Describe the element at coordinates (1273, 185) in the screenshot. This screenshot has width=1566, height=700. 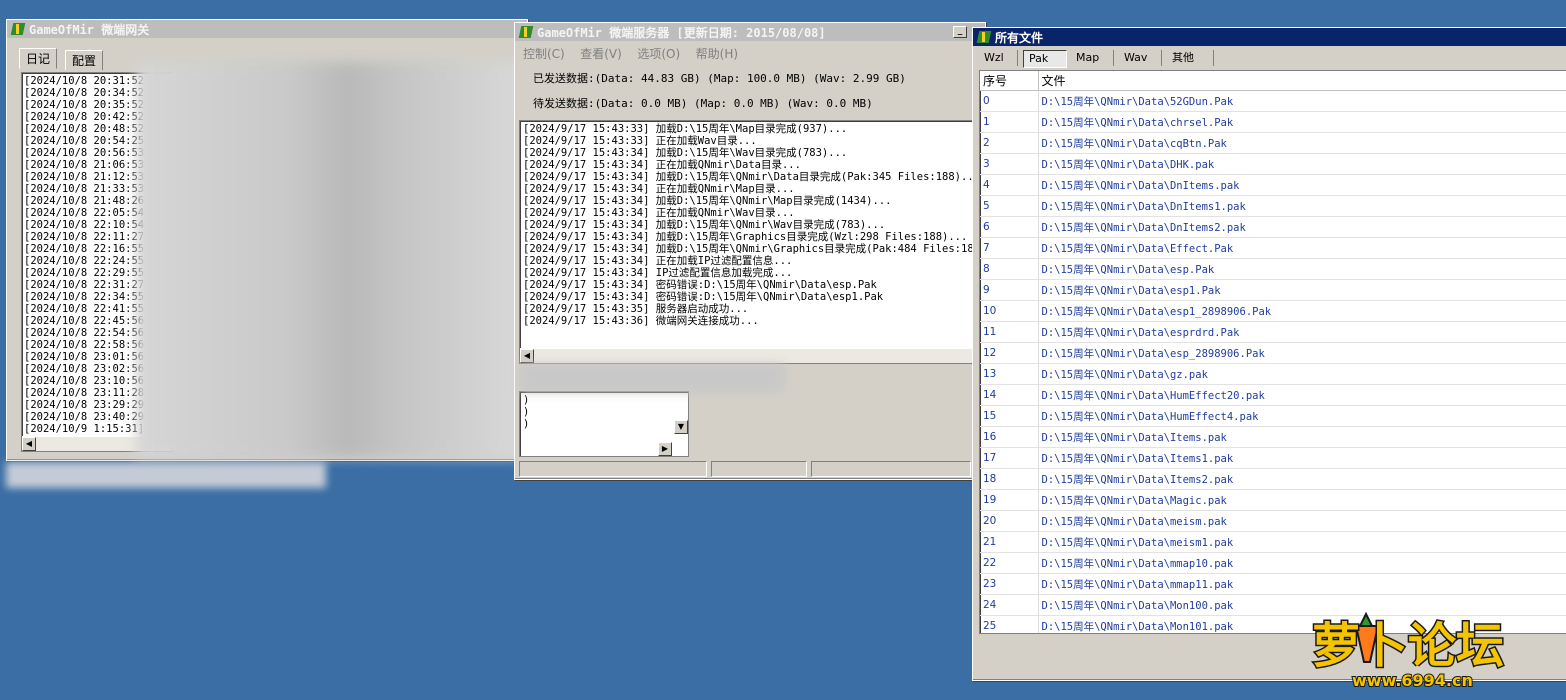
I see `table-row: 4 D:\15周年\QNmir\Data\DnItems.pak` at that location.